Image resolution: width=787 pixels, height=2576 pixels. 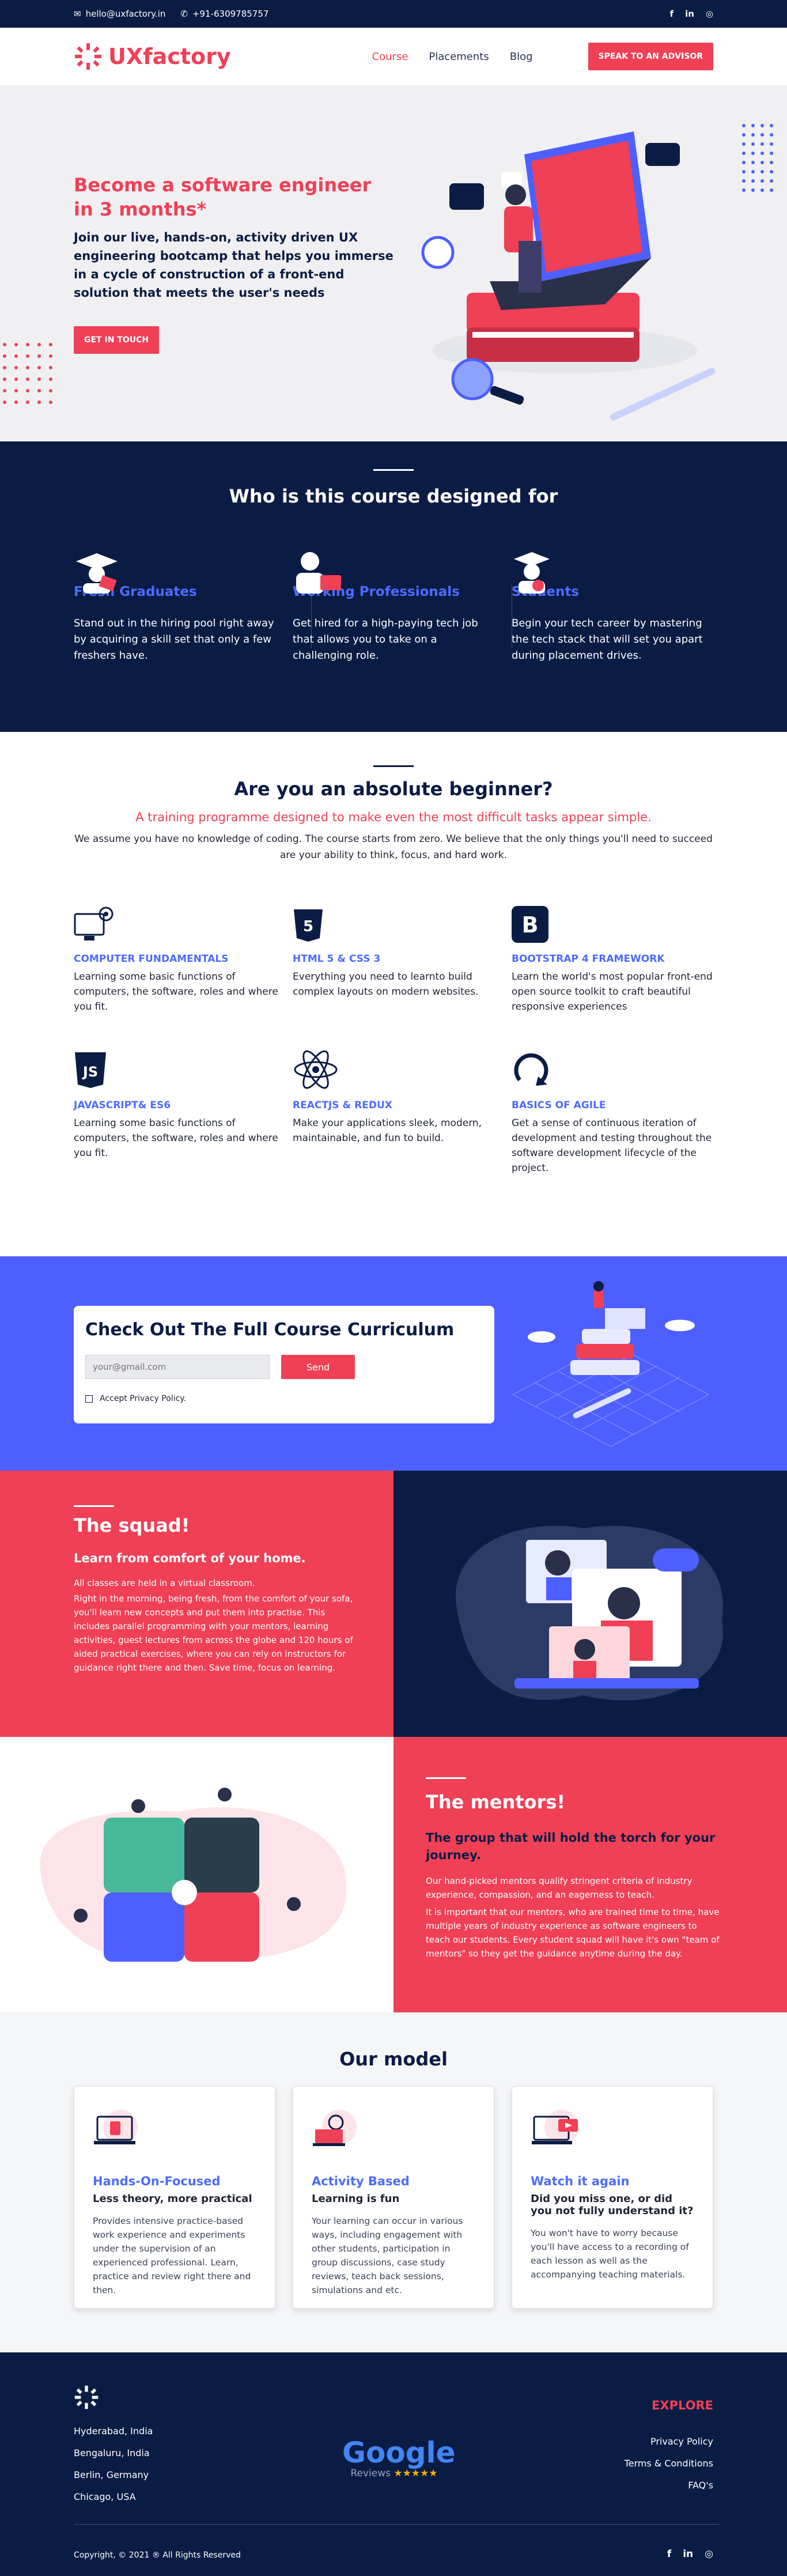 What do you see at coordinates (588, 959) in the screenshot?
I see `skill-title: BOOTSTRAP 4 FRAMEWORK` at bounding box center [588, 959].